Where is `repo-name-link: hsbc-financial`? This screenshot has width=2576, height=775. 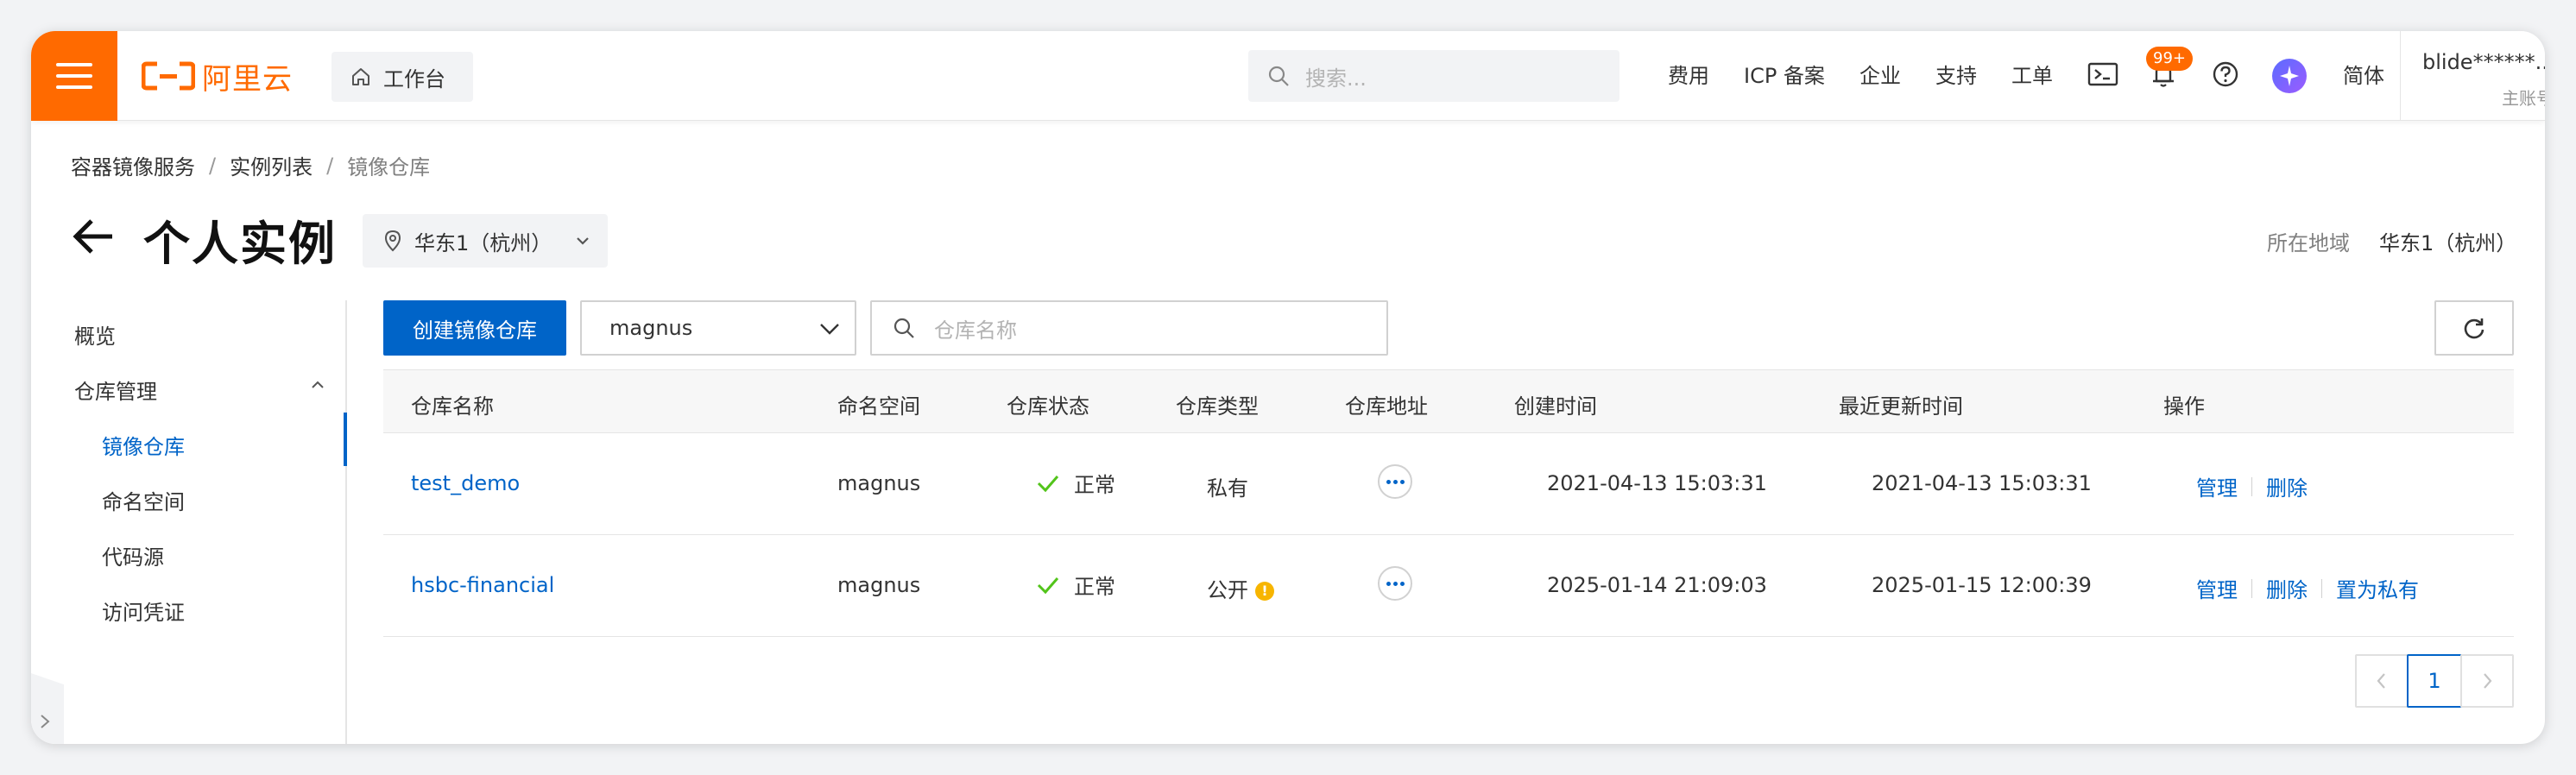 repo-name-link: hsbc-financial is located at coordinates (482, 585).